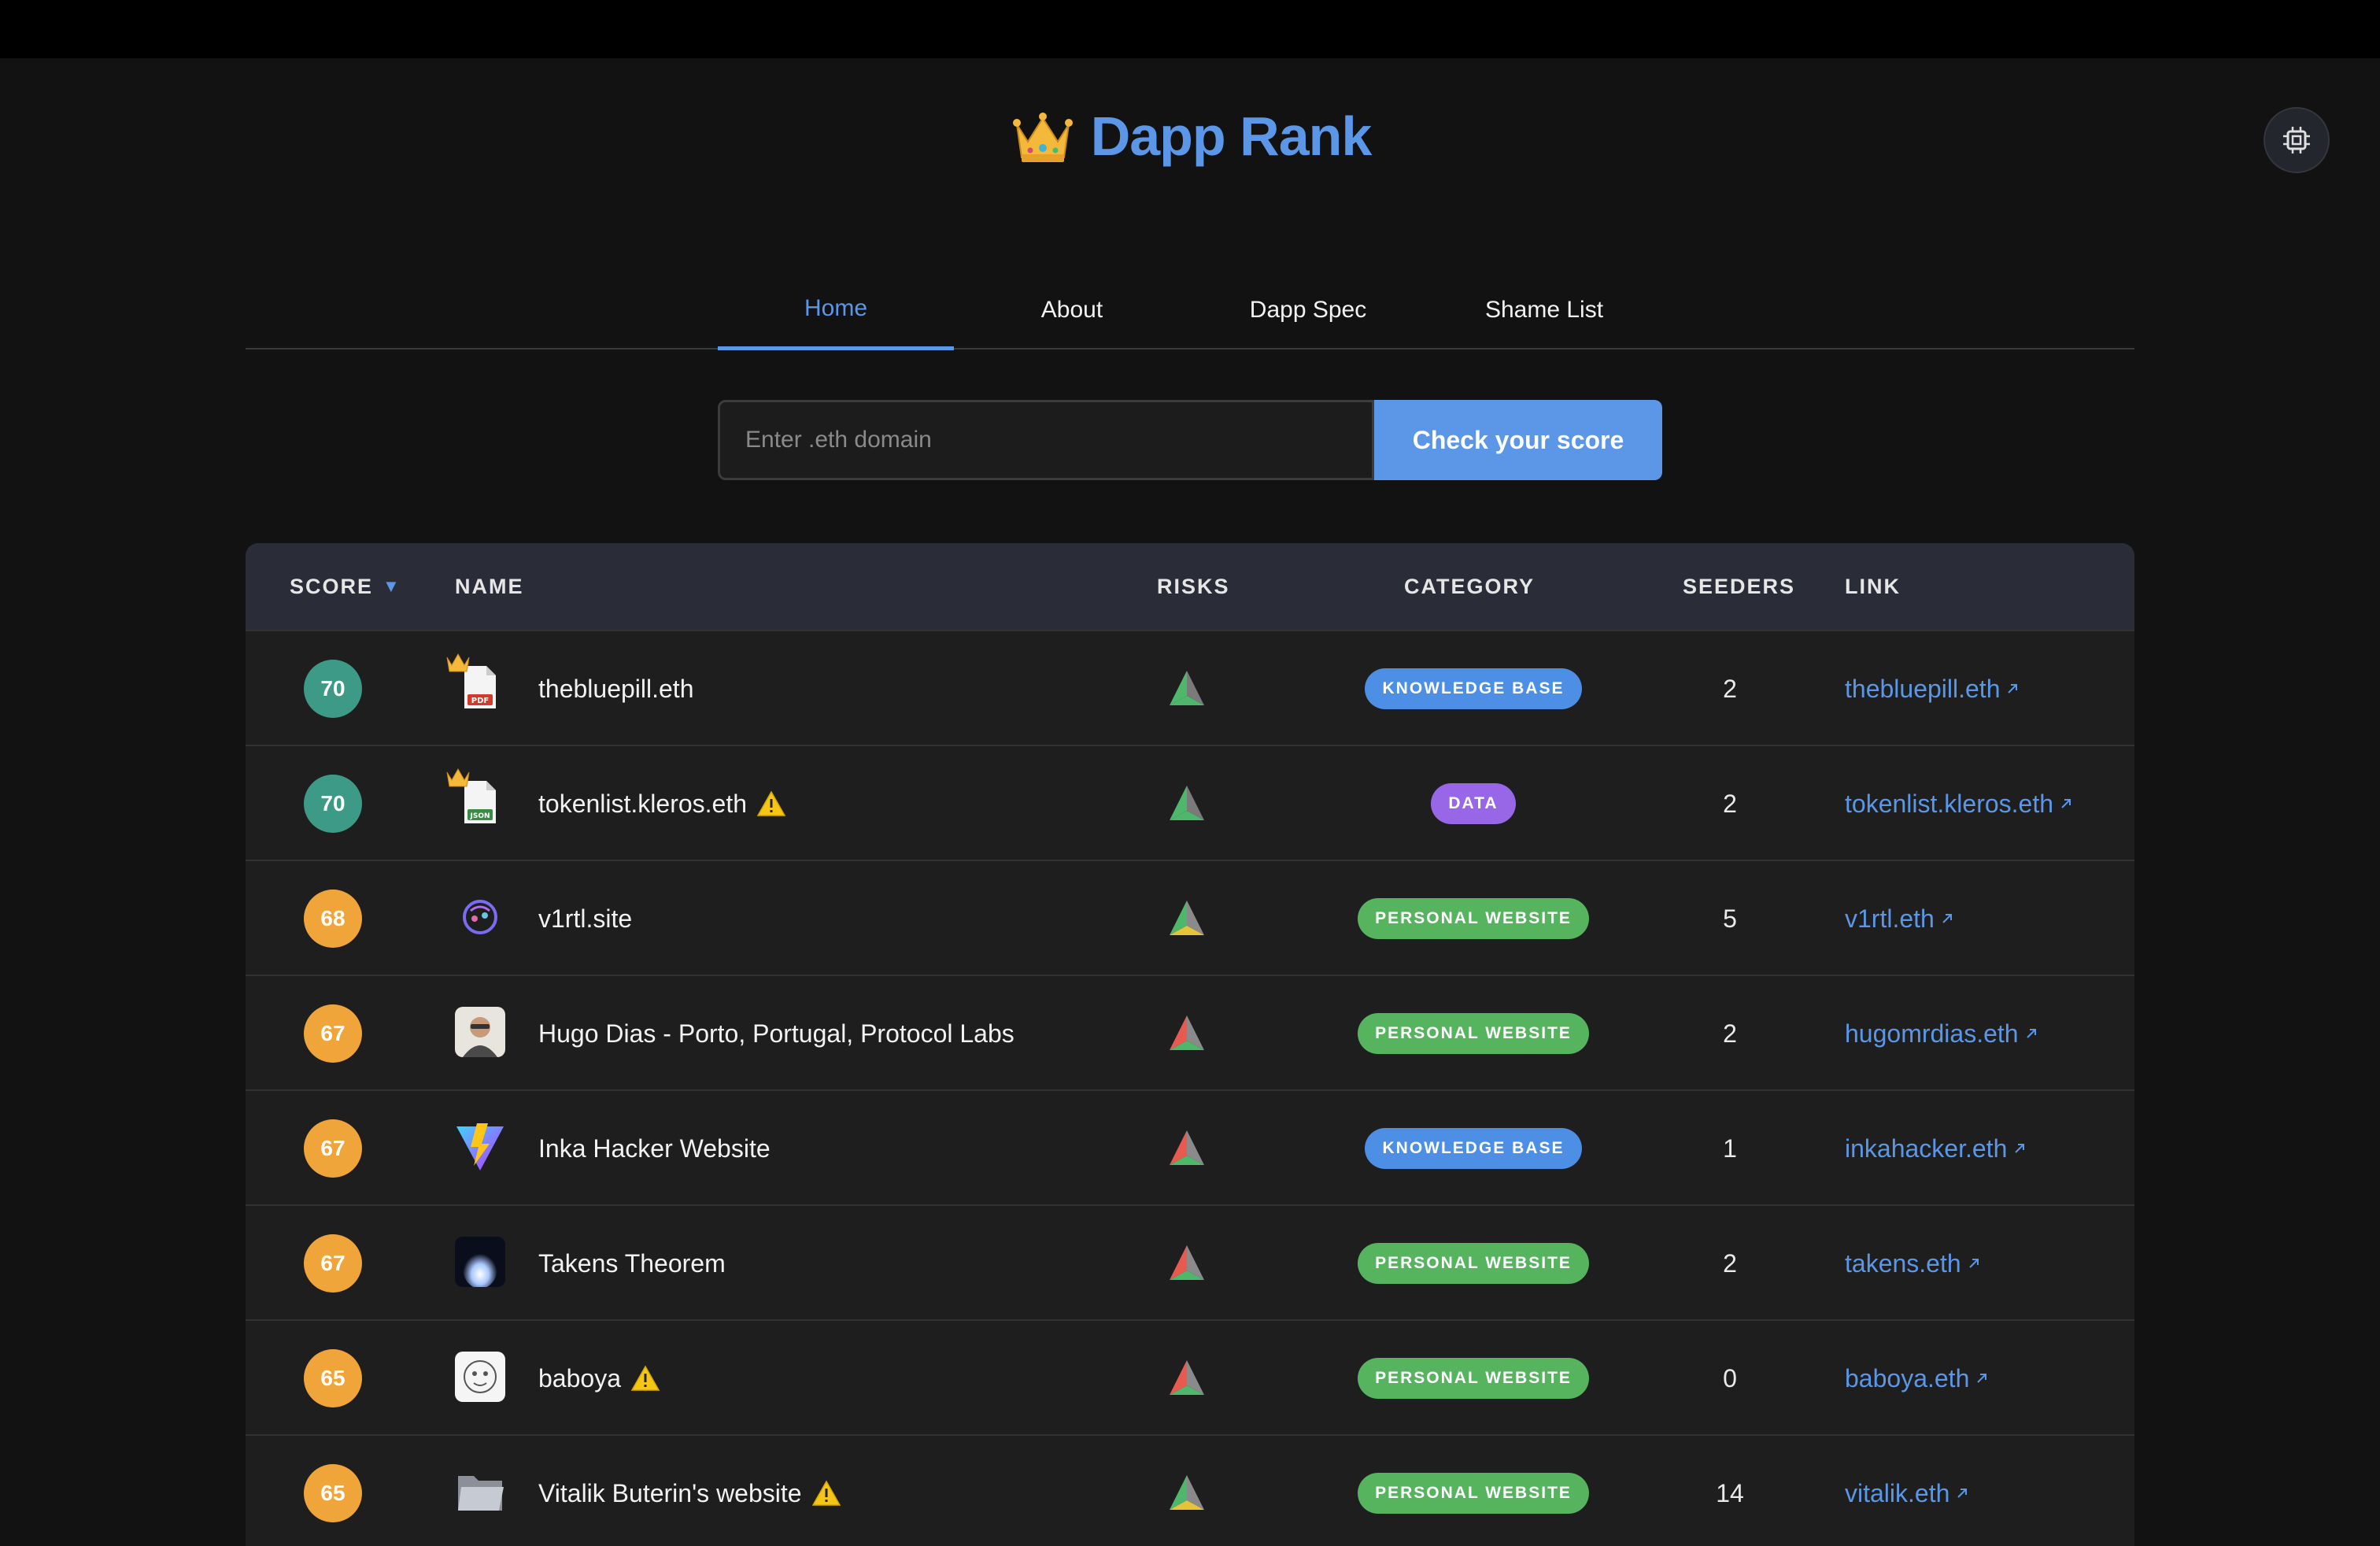 Image resolution: width=2380 pixels, height=1546 pixels. I want to click on category-cell: KNOWLEDGE BASE, so click(1473, 688).